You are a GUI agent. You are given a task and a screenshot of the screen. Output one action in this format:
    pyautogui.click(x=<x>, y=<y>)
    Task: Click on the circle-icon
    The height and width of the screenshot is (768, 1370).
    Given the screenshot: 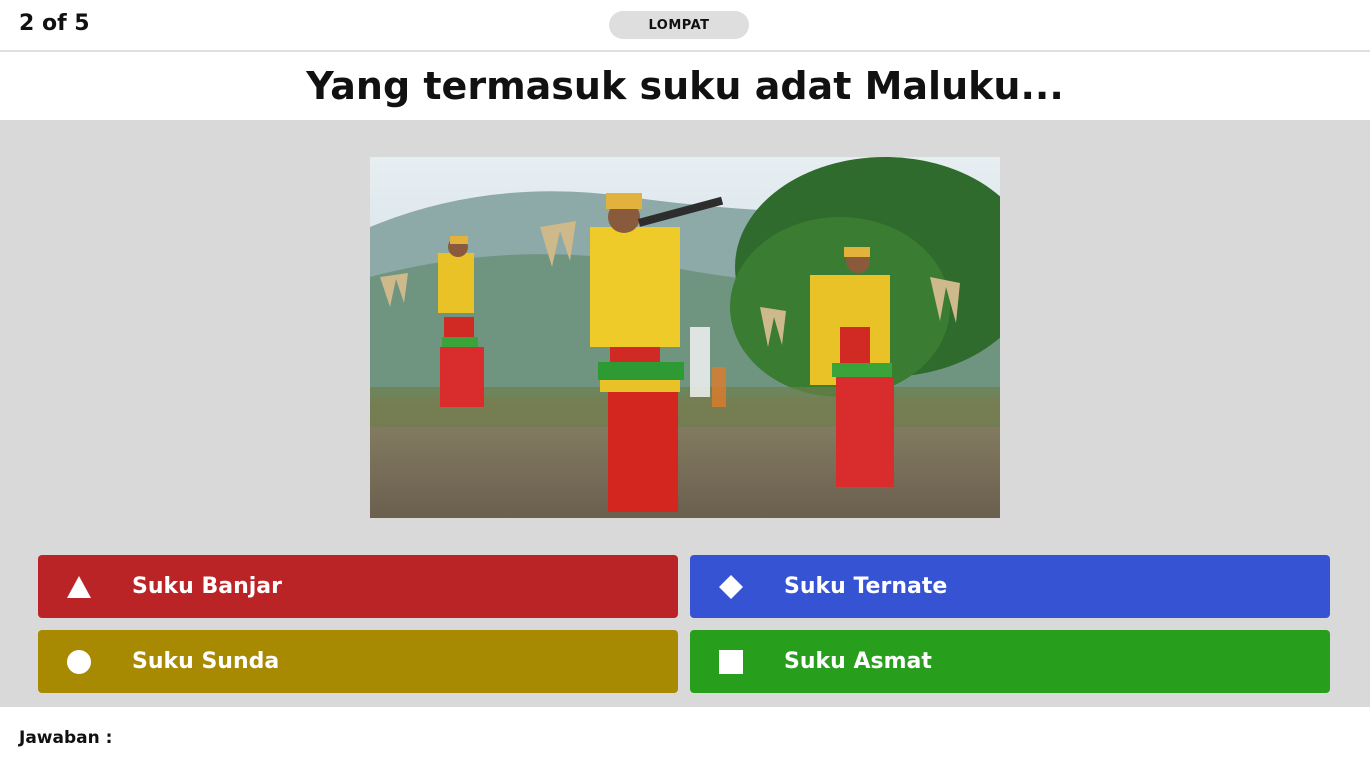 What is the action you would take?
    pyautogui.click(x=79, y=662)
    